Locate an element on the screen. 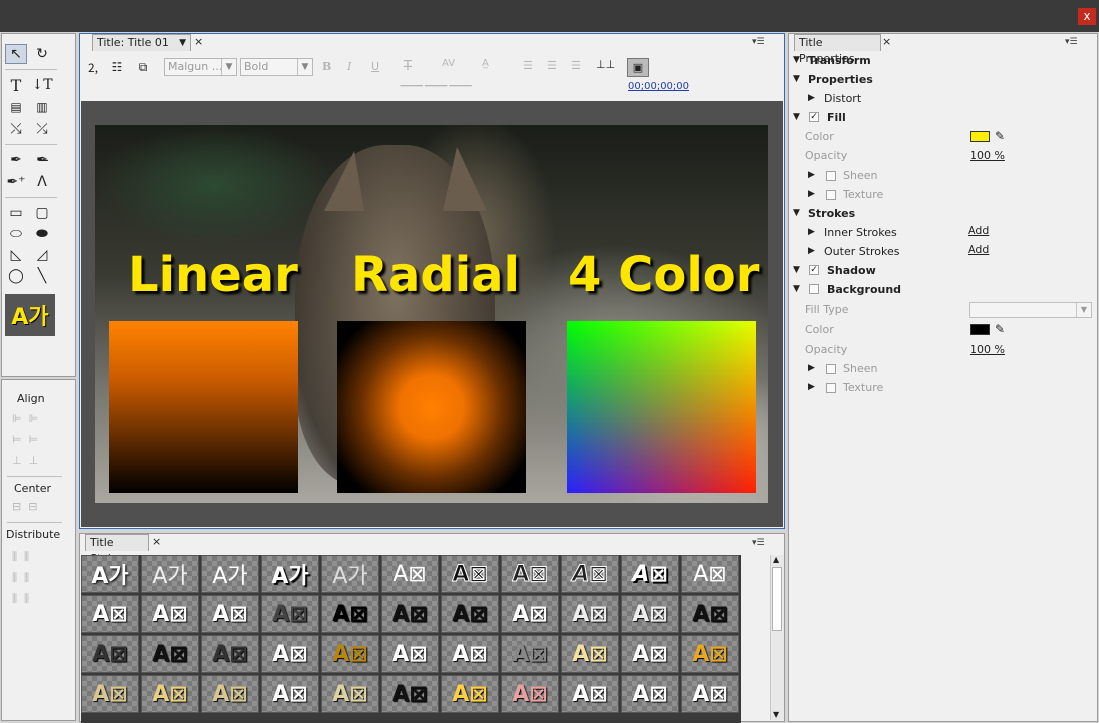  background-sheen-section: ▶ Sheen is located at coordinates (943, 368).